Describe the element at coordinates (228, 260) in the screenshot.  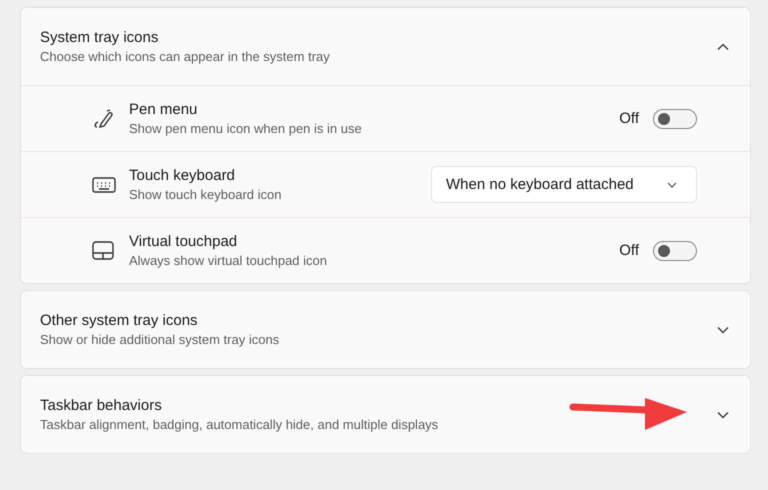
I see `setting-description: Always show virtual touchpad icon` at that location.